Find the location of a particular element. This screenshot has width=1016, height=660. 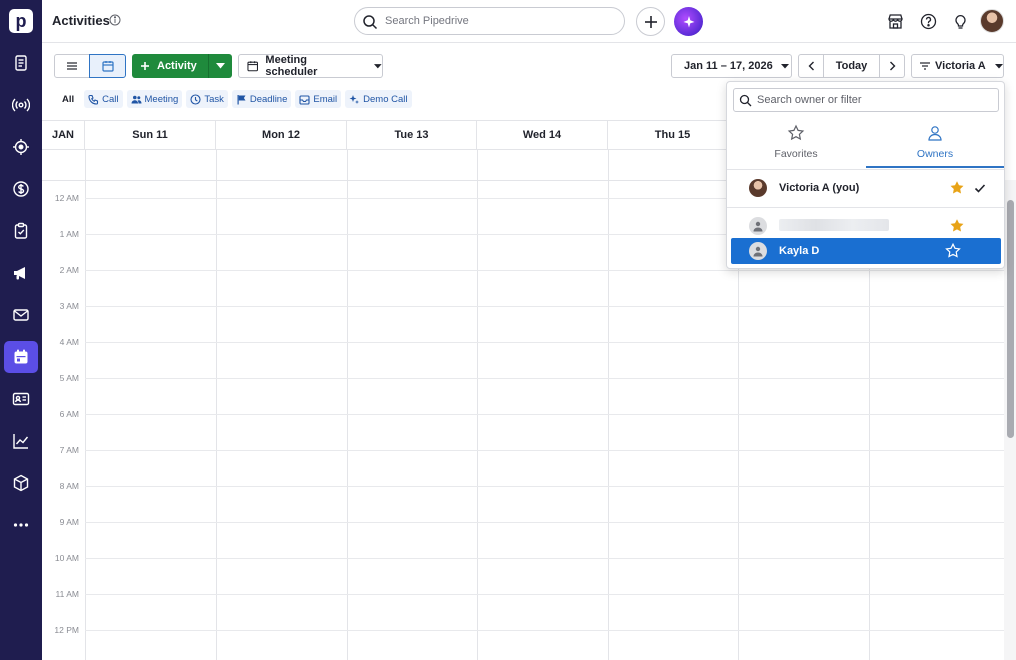

dollar-icon is located at coordinates (21, 189).